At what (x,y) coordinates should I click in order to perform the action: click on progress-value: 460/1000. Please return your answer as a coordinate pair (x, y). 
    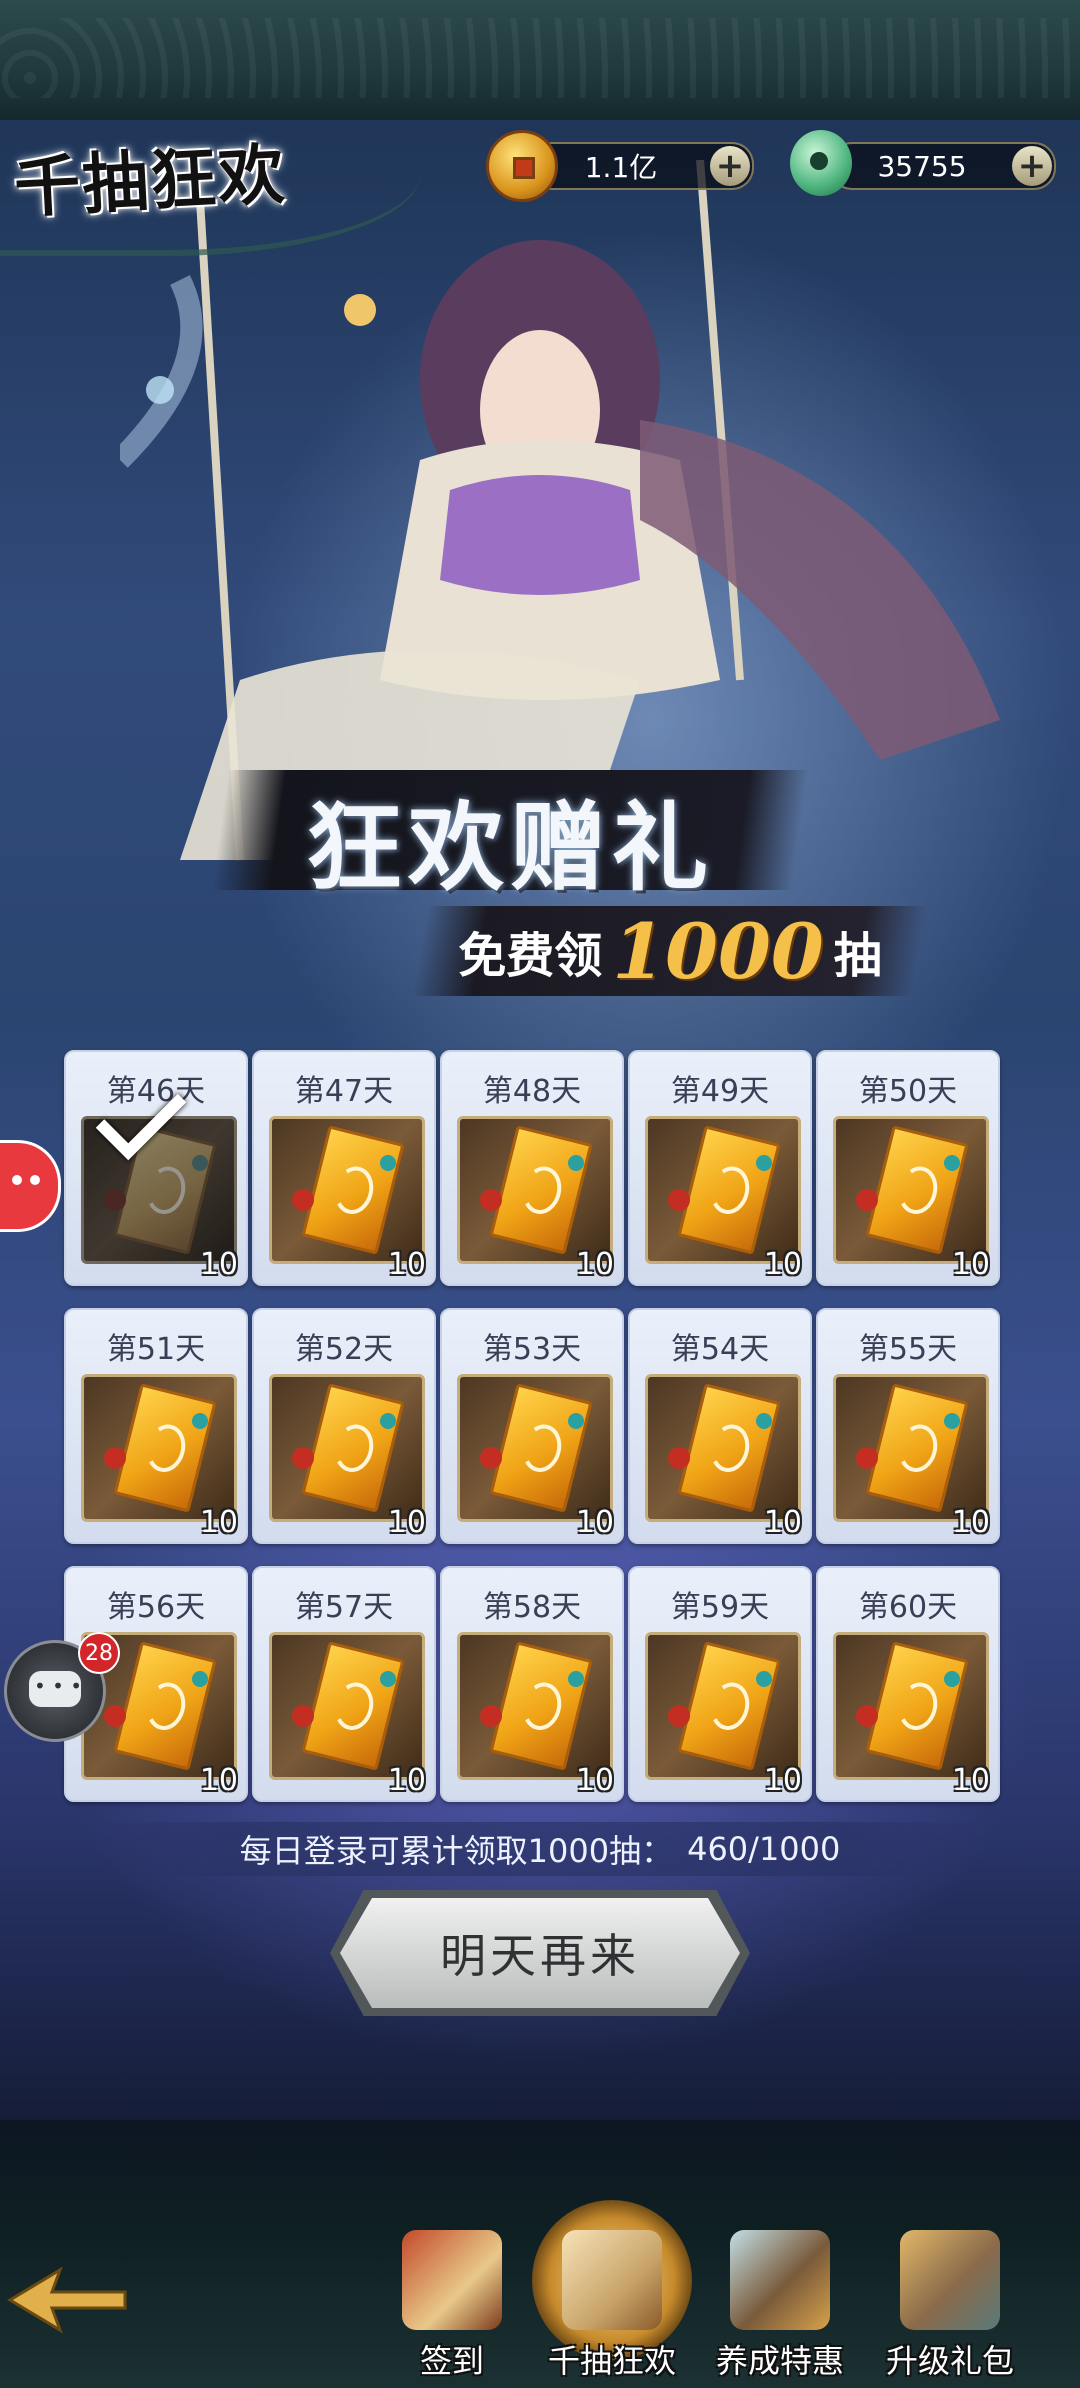
    Looking at the image, I should click on (764, 1849).